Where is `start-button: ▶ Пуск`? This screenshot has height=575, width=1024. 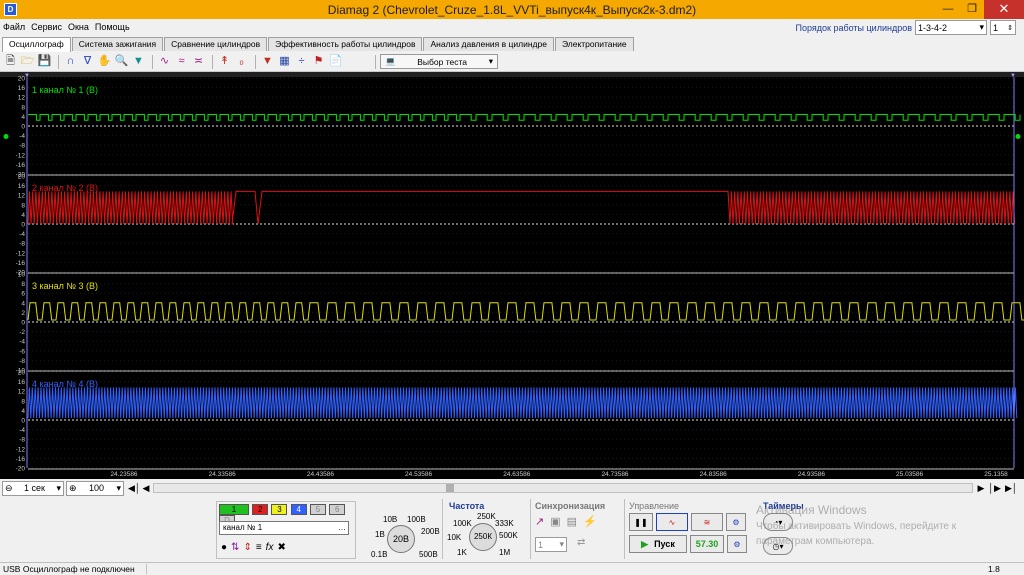
start-button: ▶ Пуск is located at coordinates (658, 544).